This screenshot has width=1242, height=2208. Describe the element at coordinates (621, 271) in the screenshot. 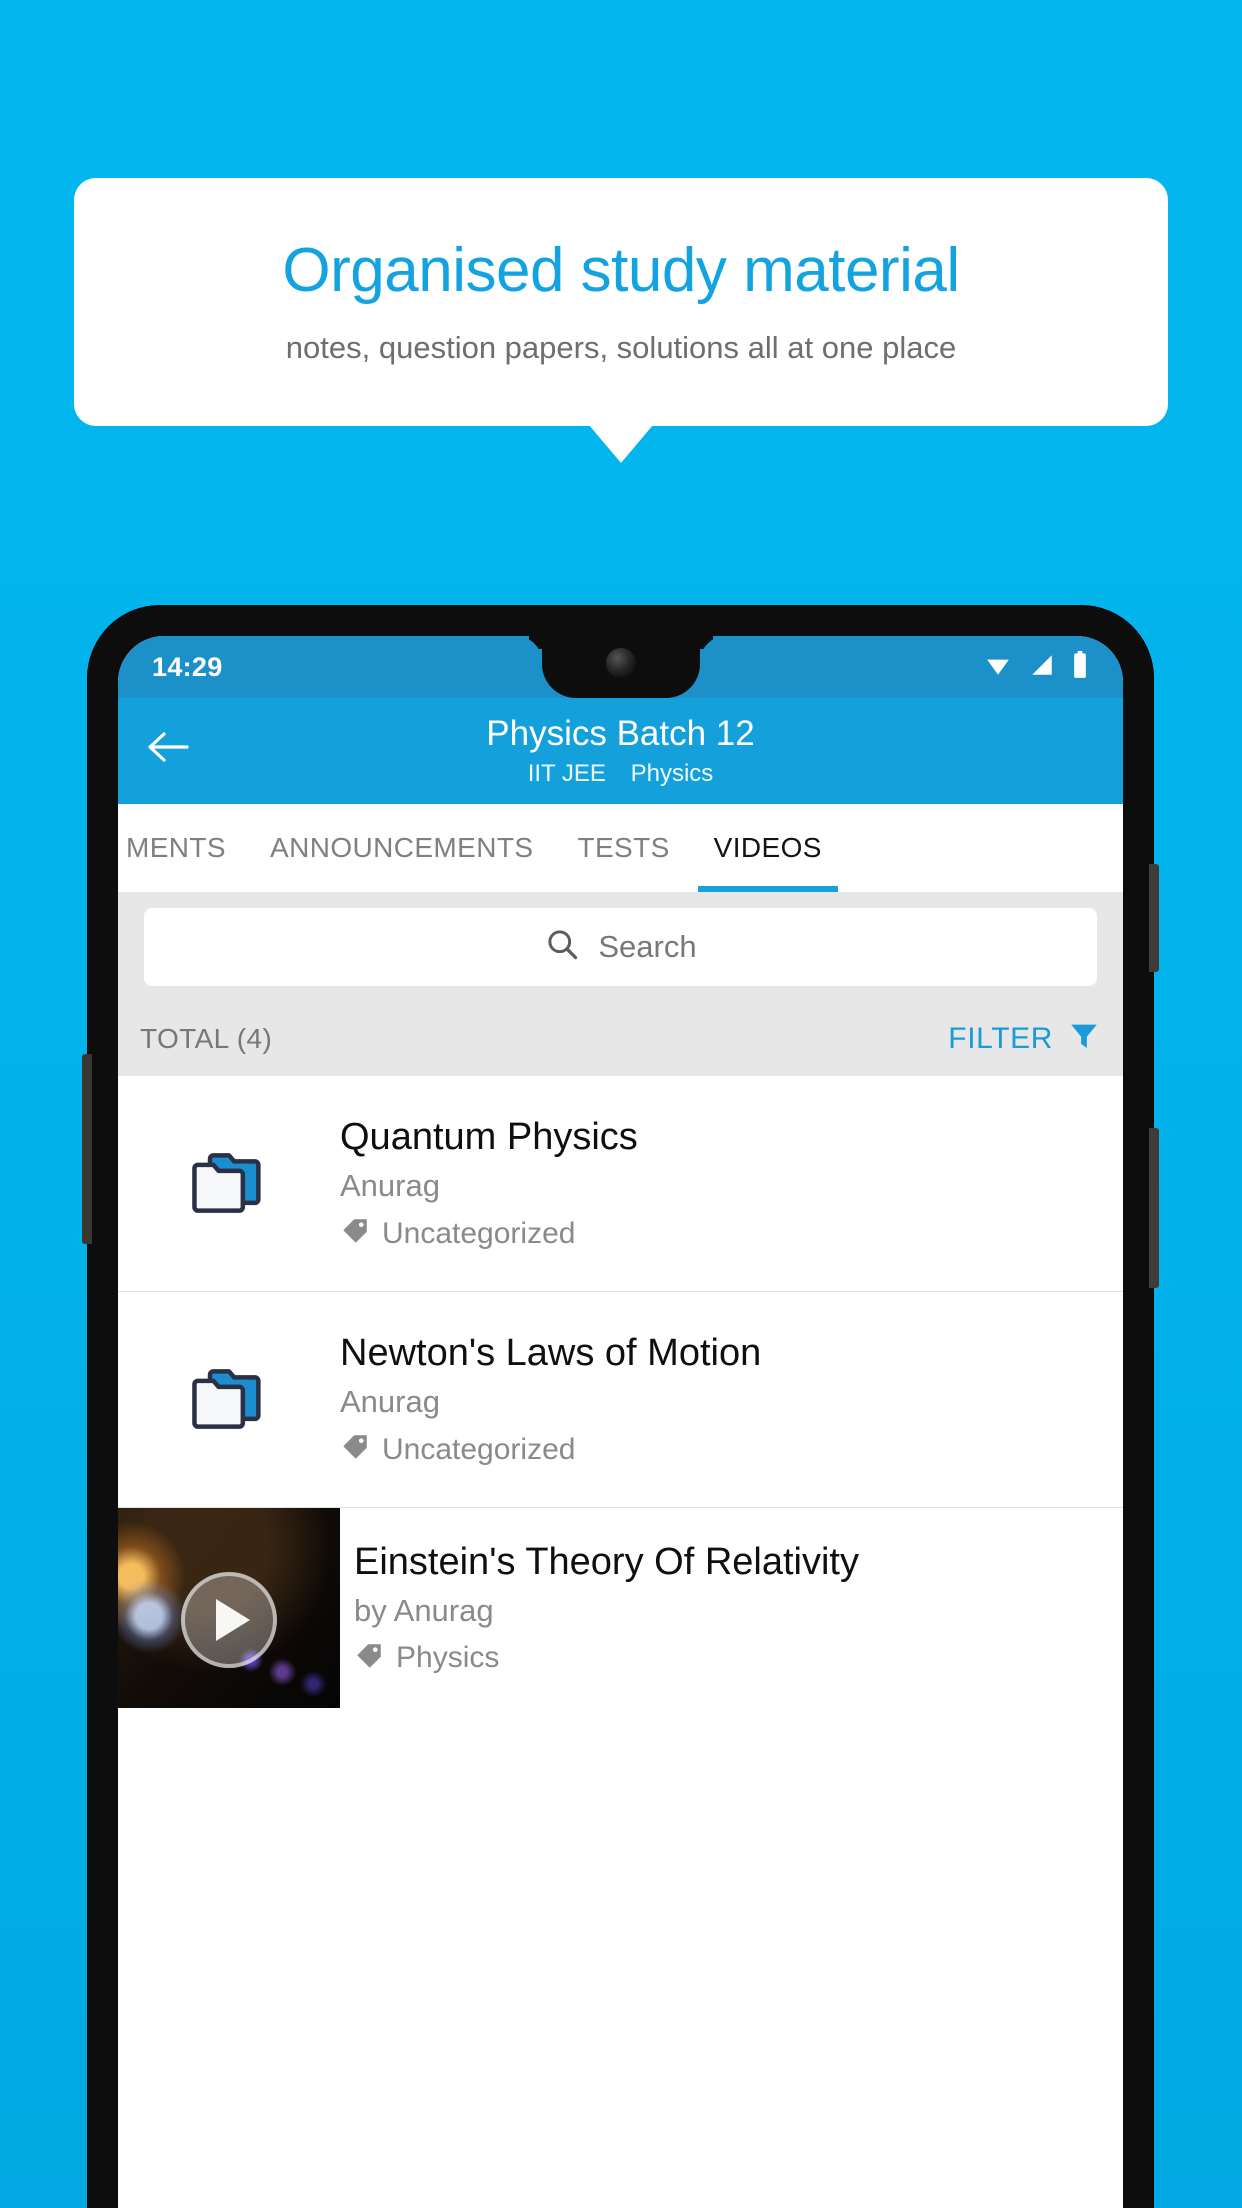

I see `promo-title: Organised study material` at that location.